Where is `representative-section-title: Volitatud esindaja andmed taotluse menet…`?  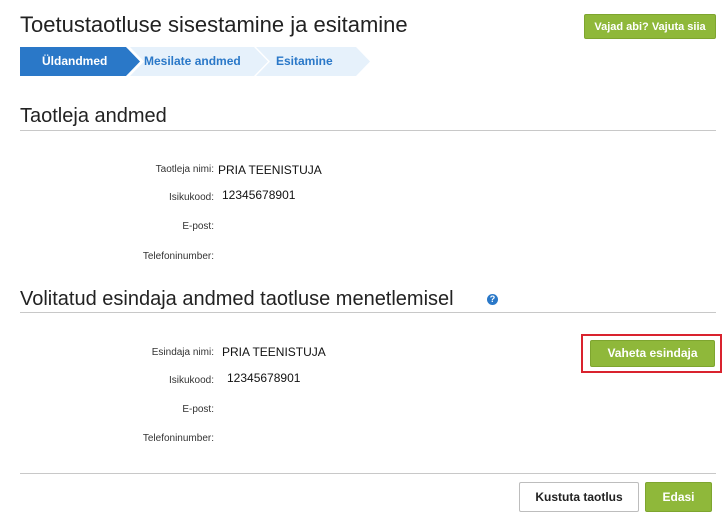 representative-section-title: Volitatud esindaja andmed taotluse menet… is located at coordinates (237, 299).